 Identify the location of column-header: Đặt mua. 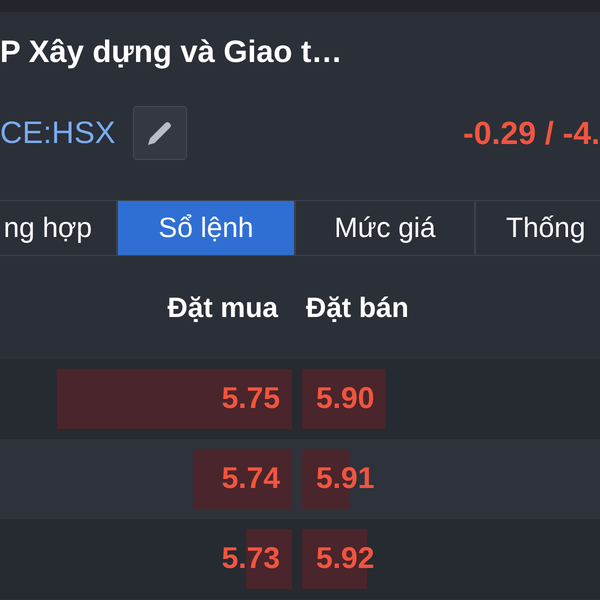
(223, 308).